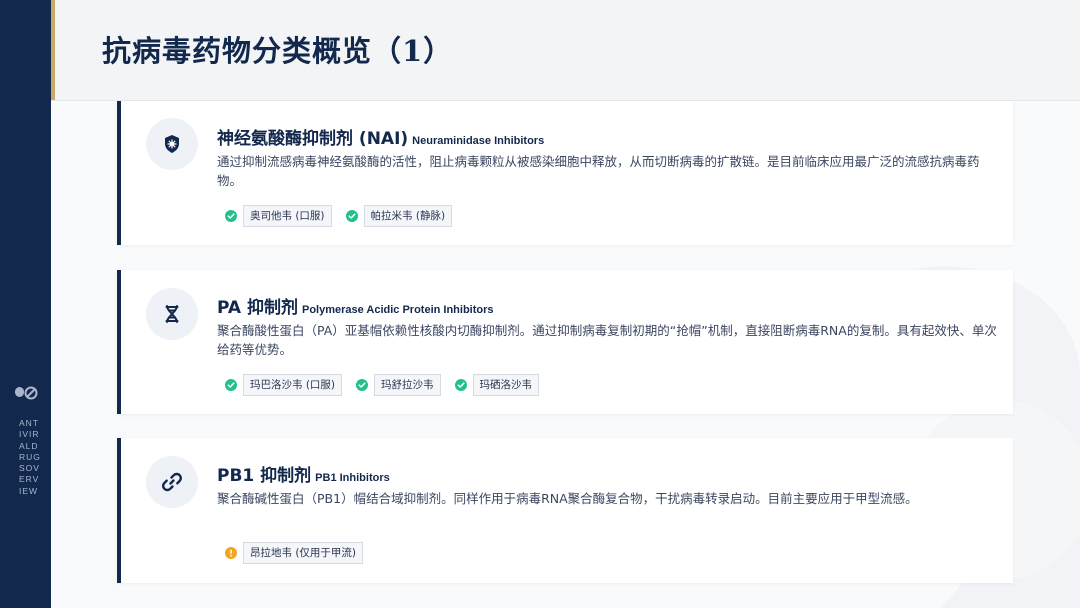 The height and width of the screenshot is (608, 1080). I want to click on rail-vertical-text: ANTIVIRALDRUGSOVERVIEW, so click(25, 457).